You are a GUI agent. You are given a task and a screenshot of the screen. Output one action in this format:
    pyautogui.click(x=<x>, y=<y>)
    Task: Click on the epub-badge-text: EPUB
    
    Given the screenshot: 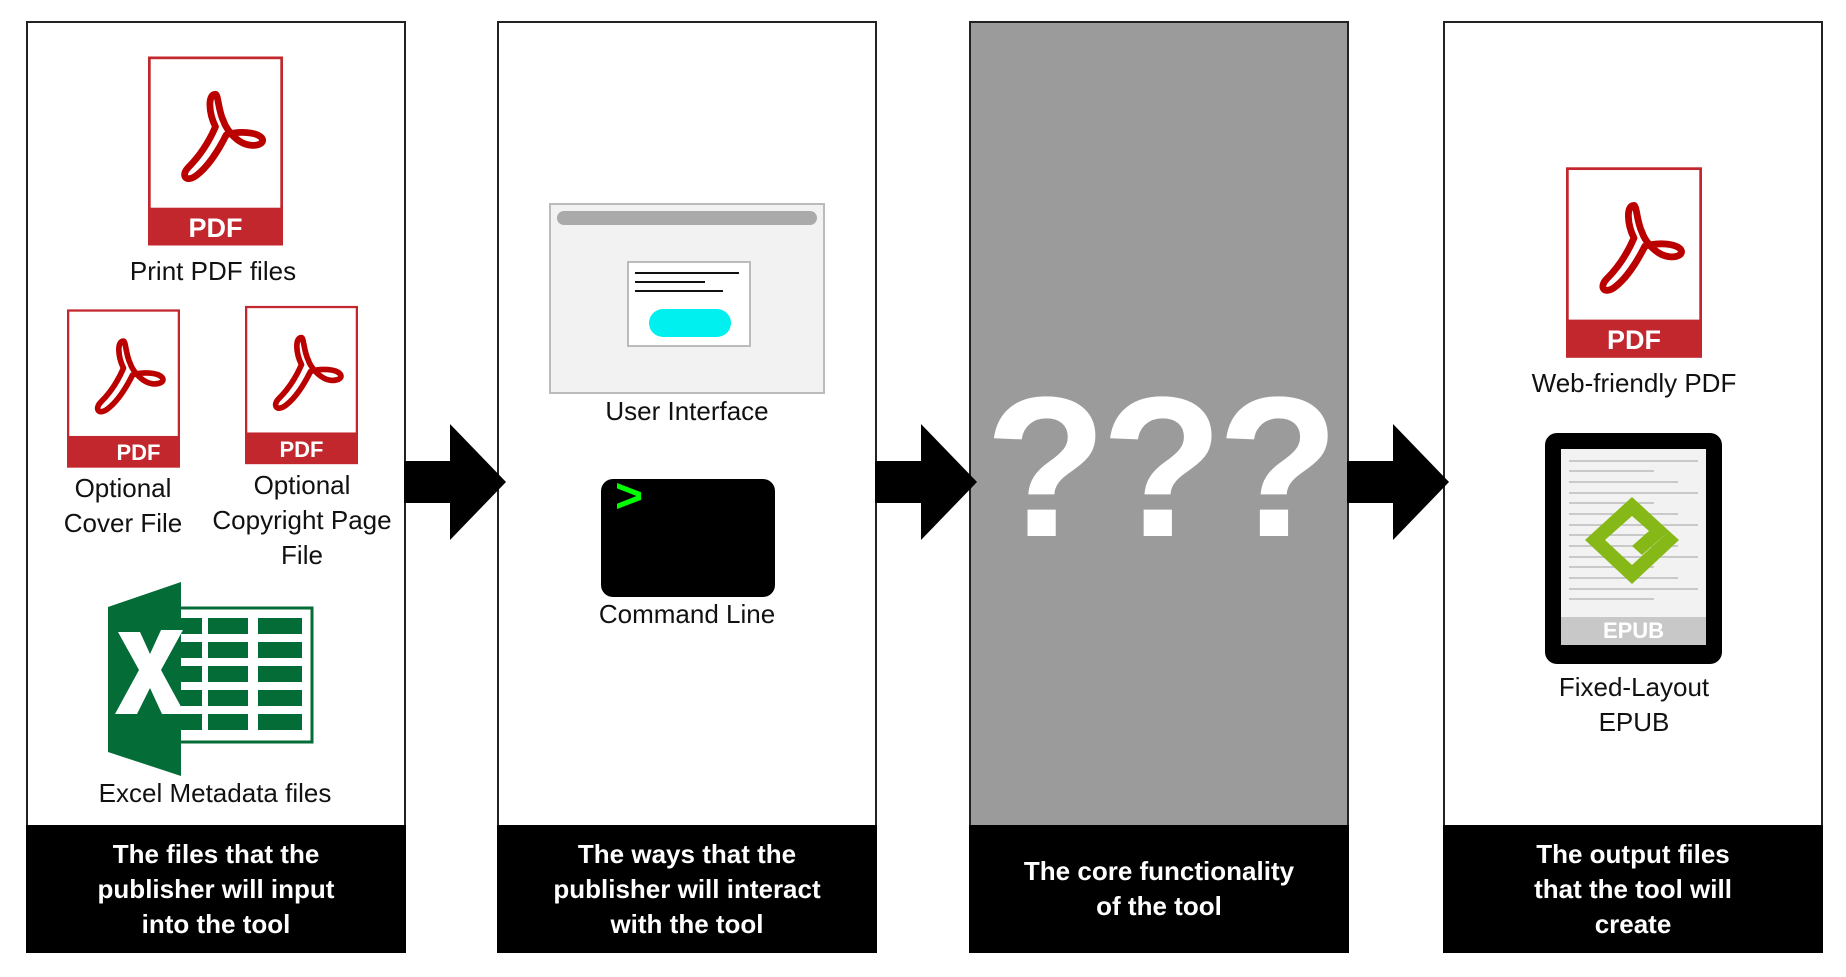 What is the action you would take?
    pyautogui.click(x=1633, y=630)
    